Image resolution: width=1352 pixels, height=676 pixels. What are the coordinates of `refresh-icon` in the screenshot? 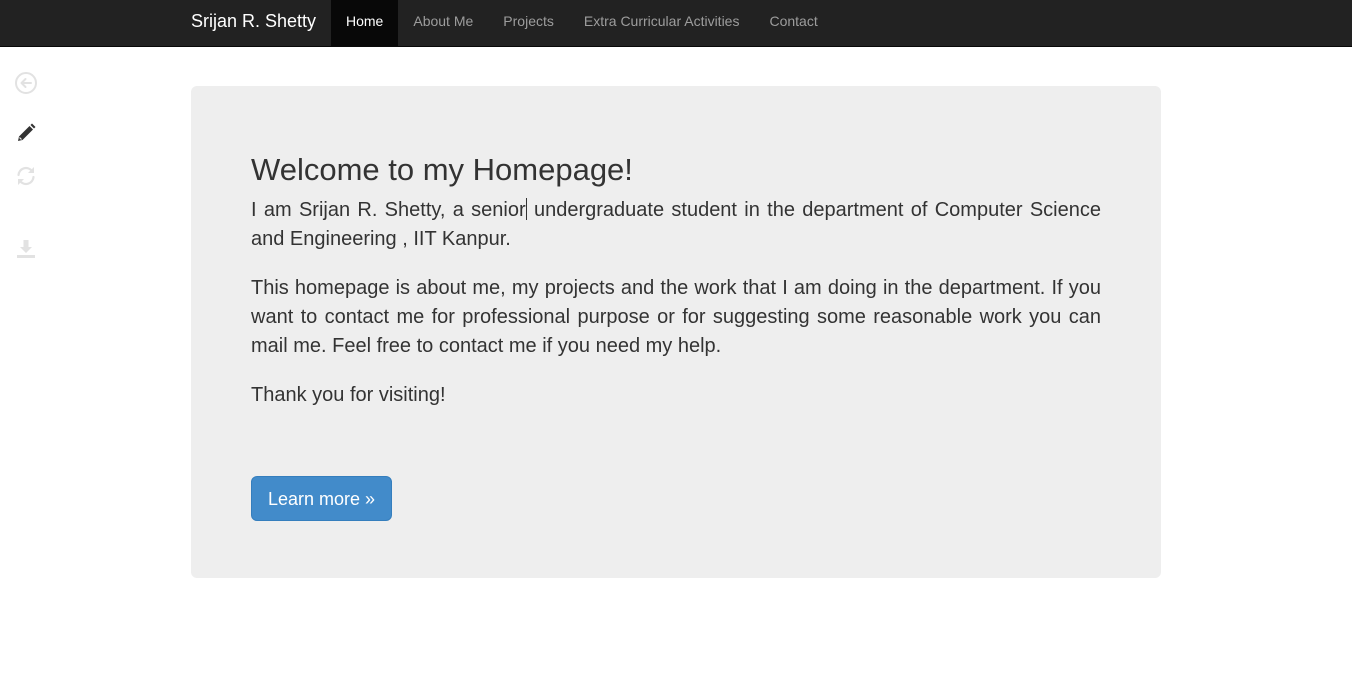 It's located at (26, 176).